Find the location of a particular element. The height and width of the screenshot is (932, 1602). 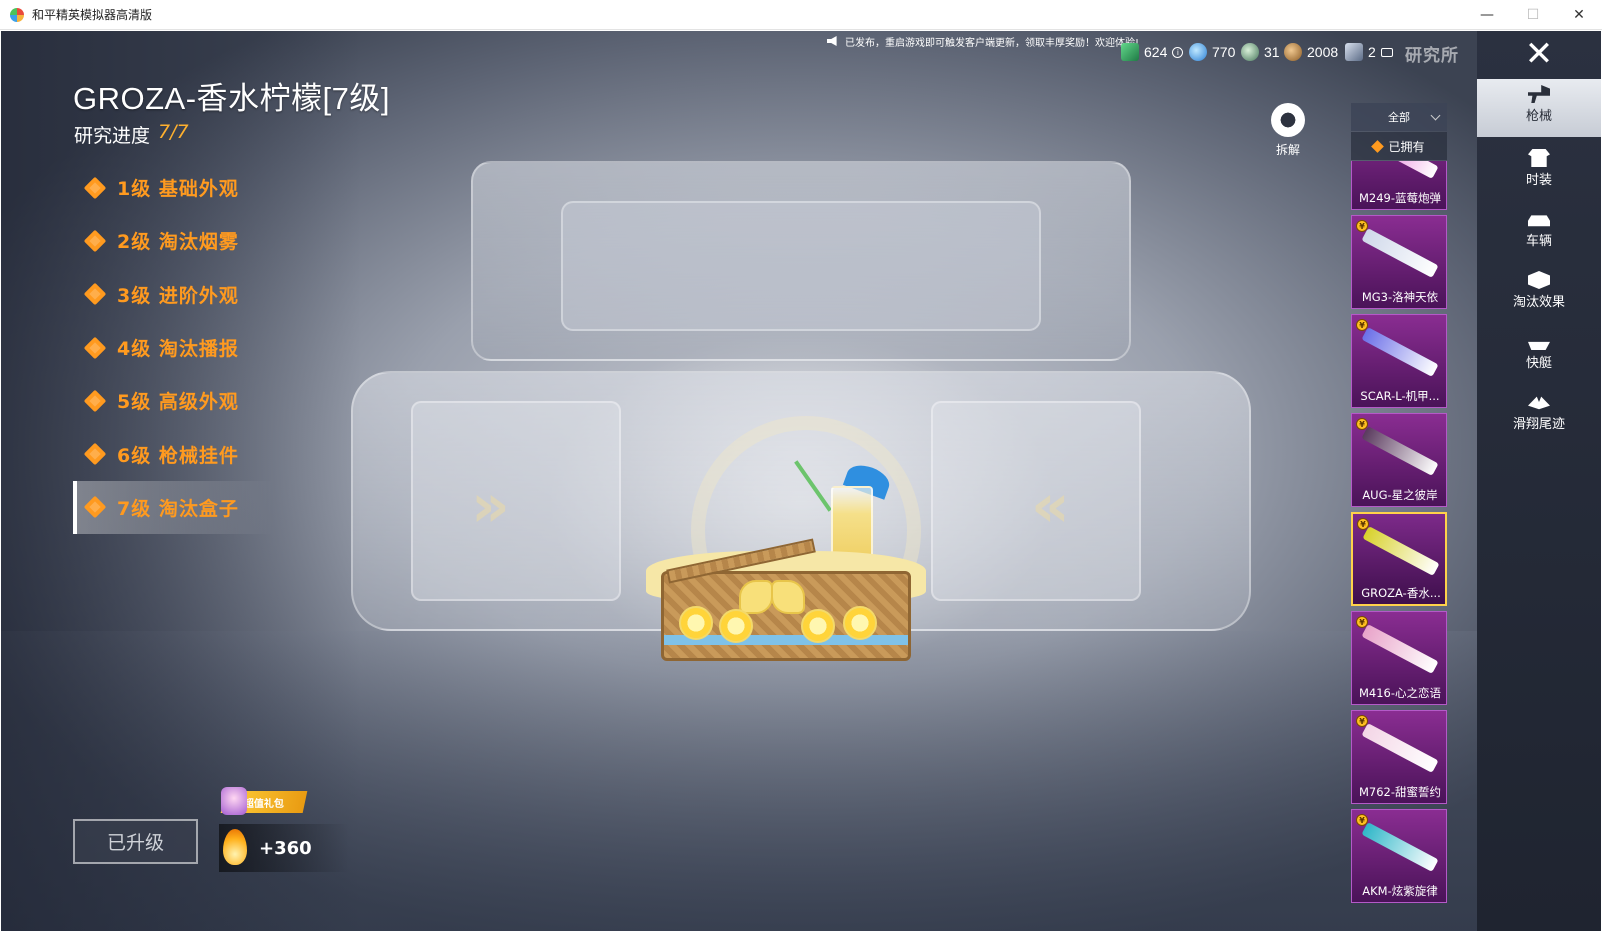

progress-label: 研究进度 is located at coordinates (112, 136).